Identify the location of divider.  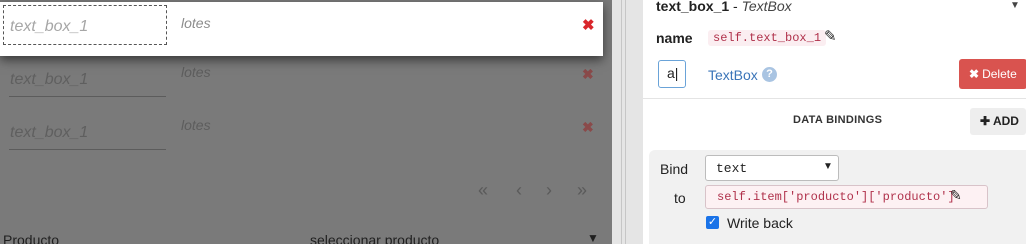
(834, 98).